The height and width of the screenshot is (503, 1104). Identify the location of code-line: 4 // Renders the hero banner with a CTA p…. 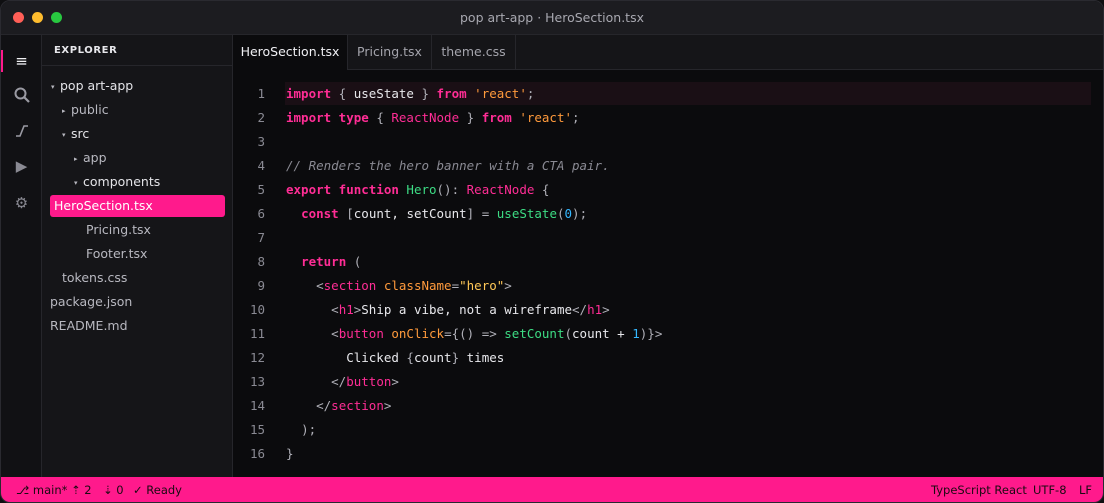
(668, 166).